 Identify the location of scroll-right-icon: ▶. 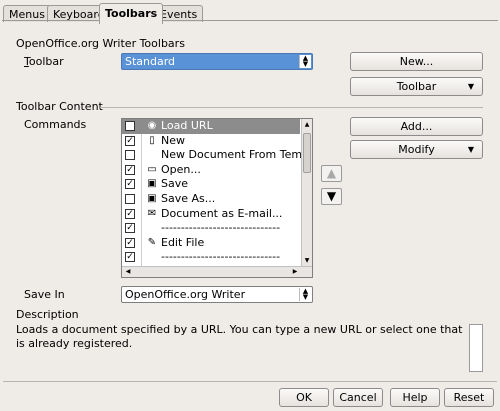
(295, 271).